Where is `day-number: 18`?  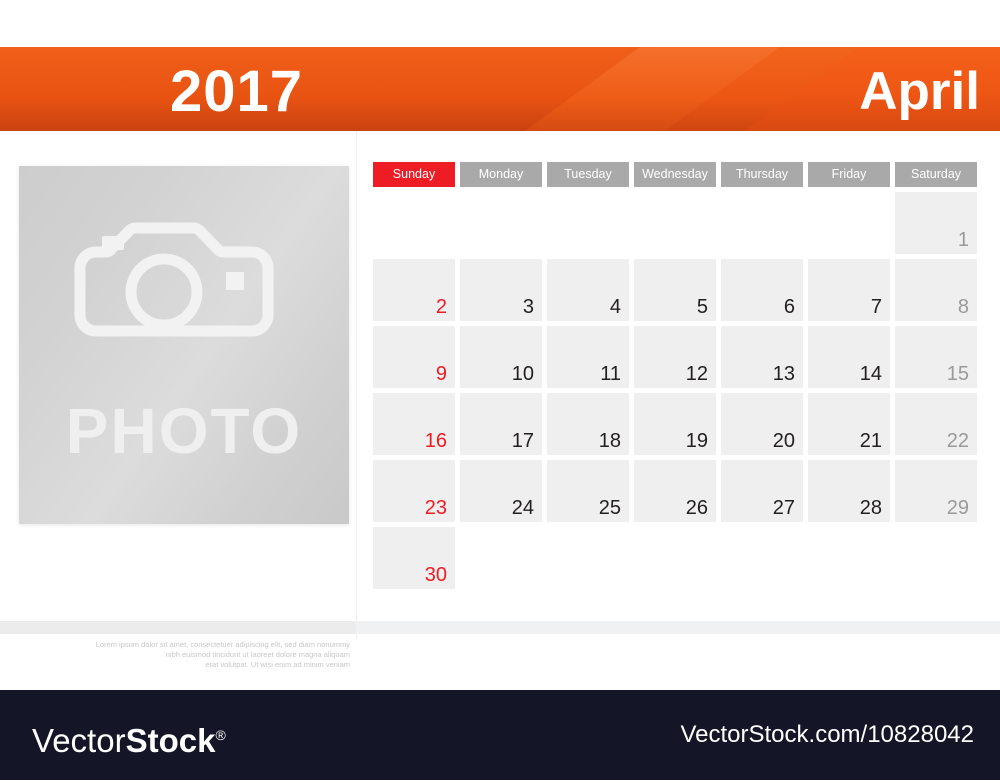
day-number: 18 is located at coordinates (609, 441).